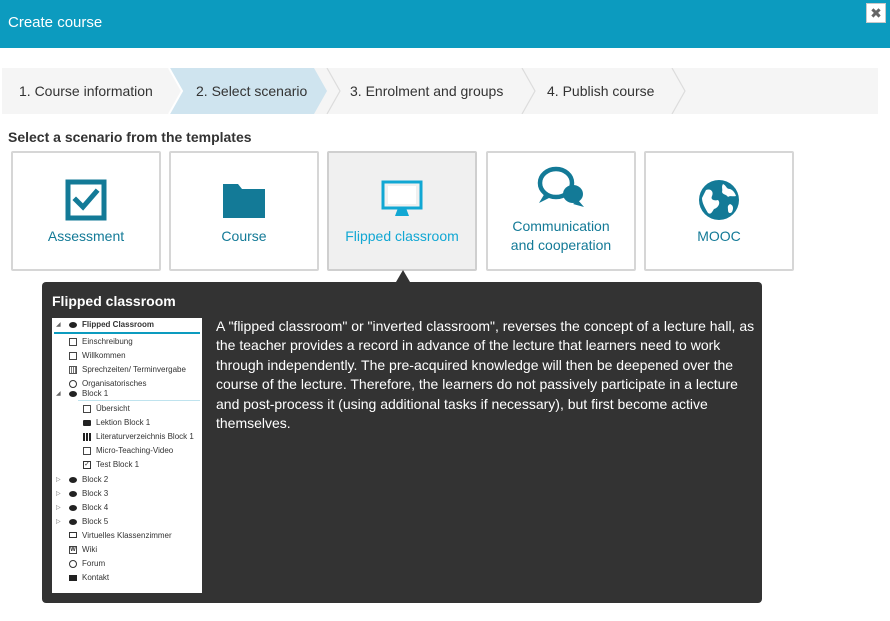 This screenshot has height=621, width=890. I want to click on scenario-card-course: Course, so click(244, 211).